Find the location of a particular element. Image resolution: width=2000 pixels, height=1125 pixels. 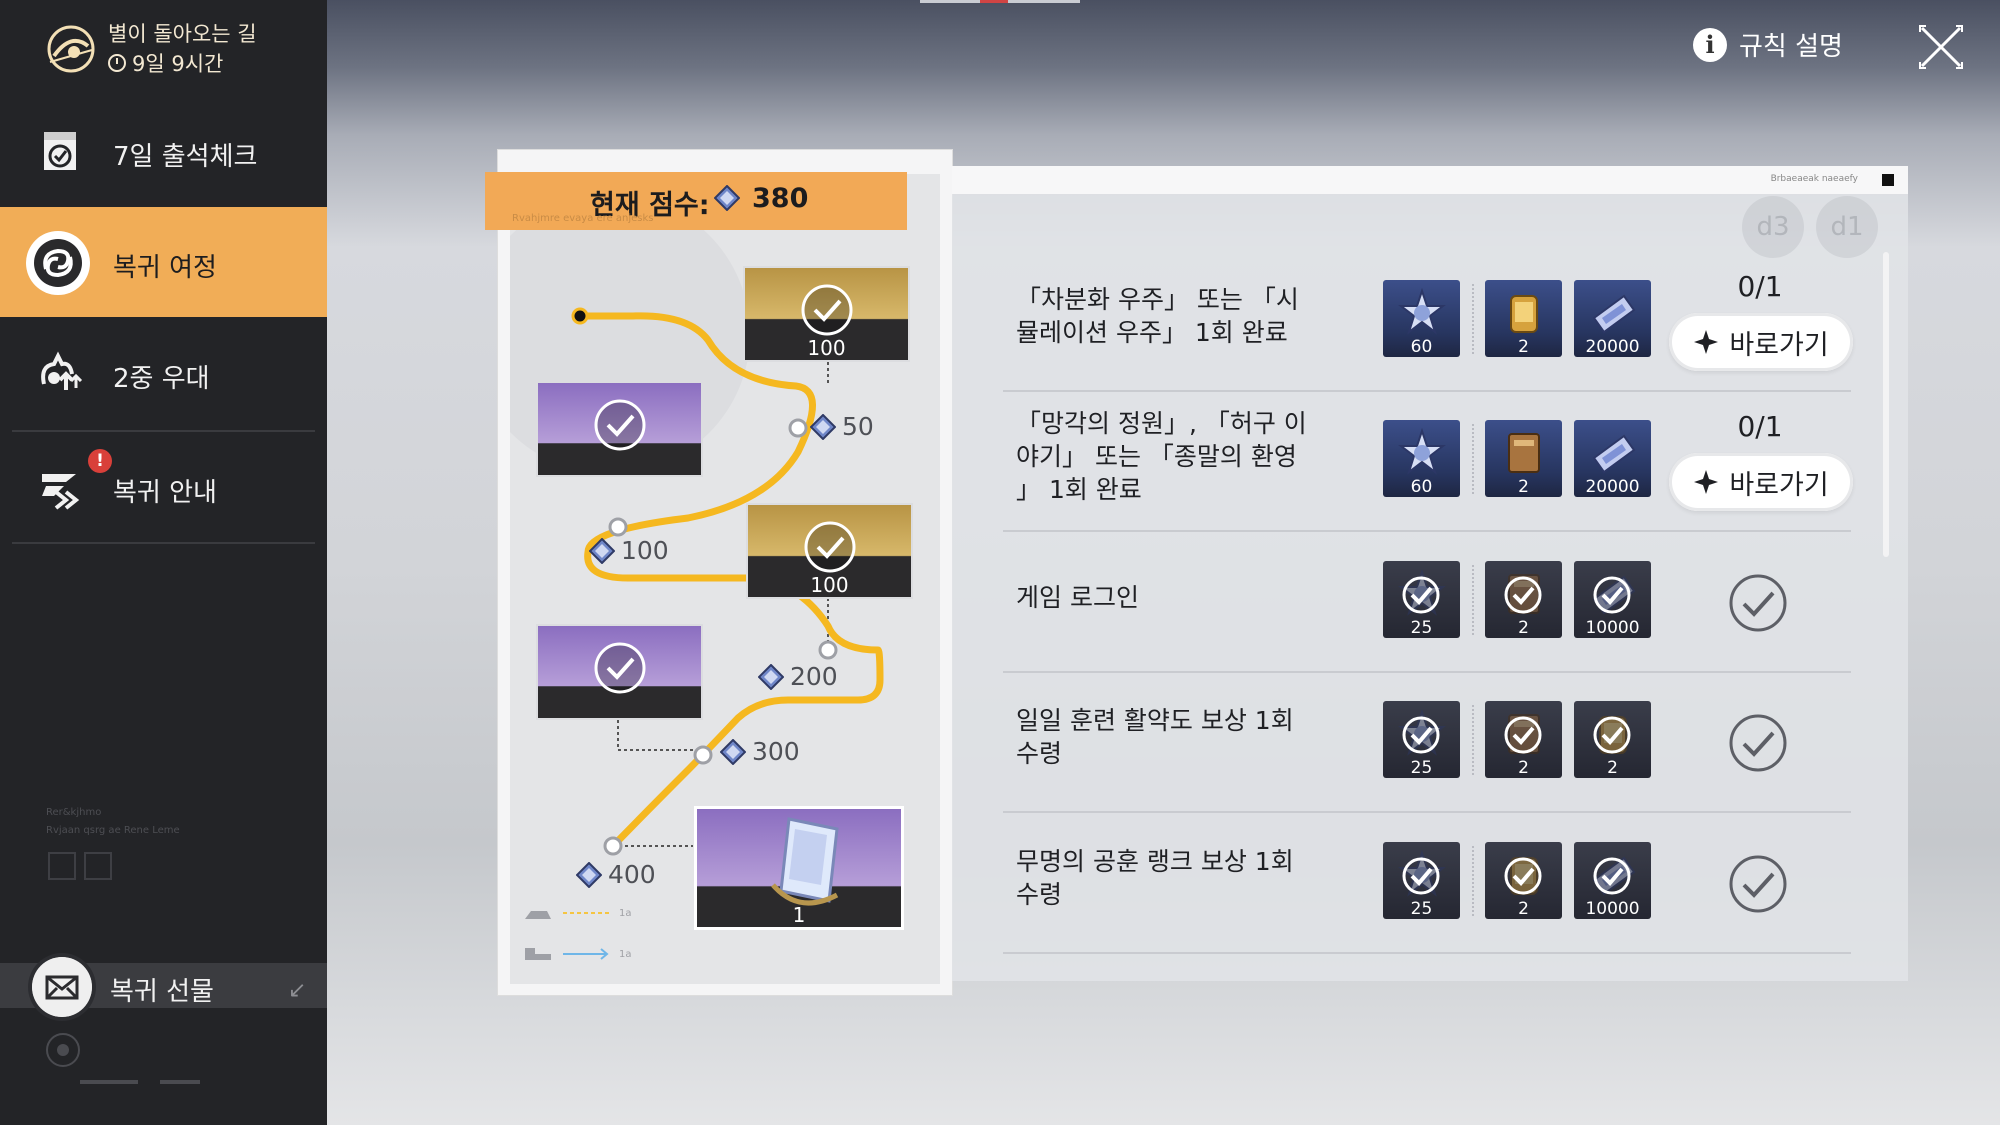

reward-qty: 60 is located at coordinates (1421, 347).